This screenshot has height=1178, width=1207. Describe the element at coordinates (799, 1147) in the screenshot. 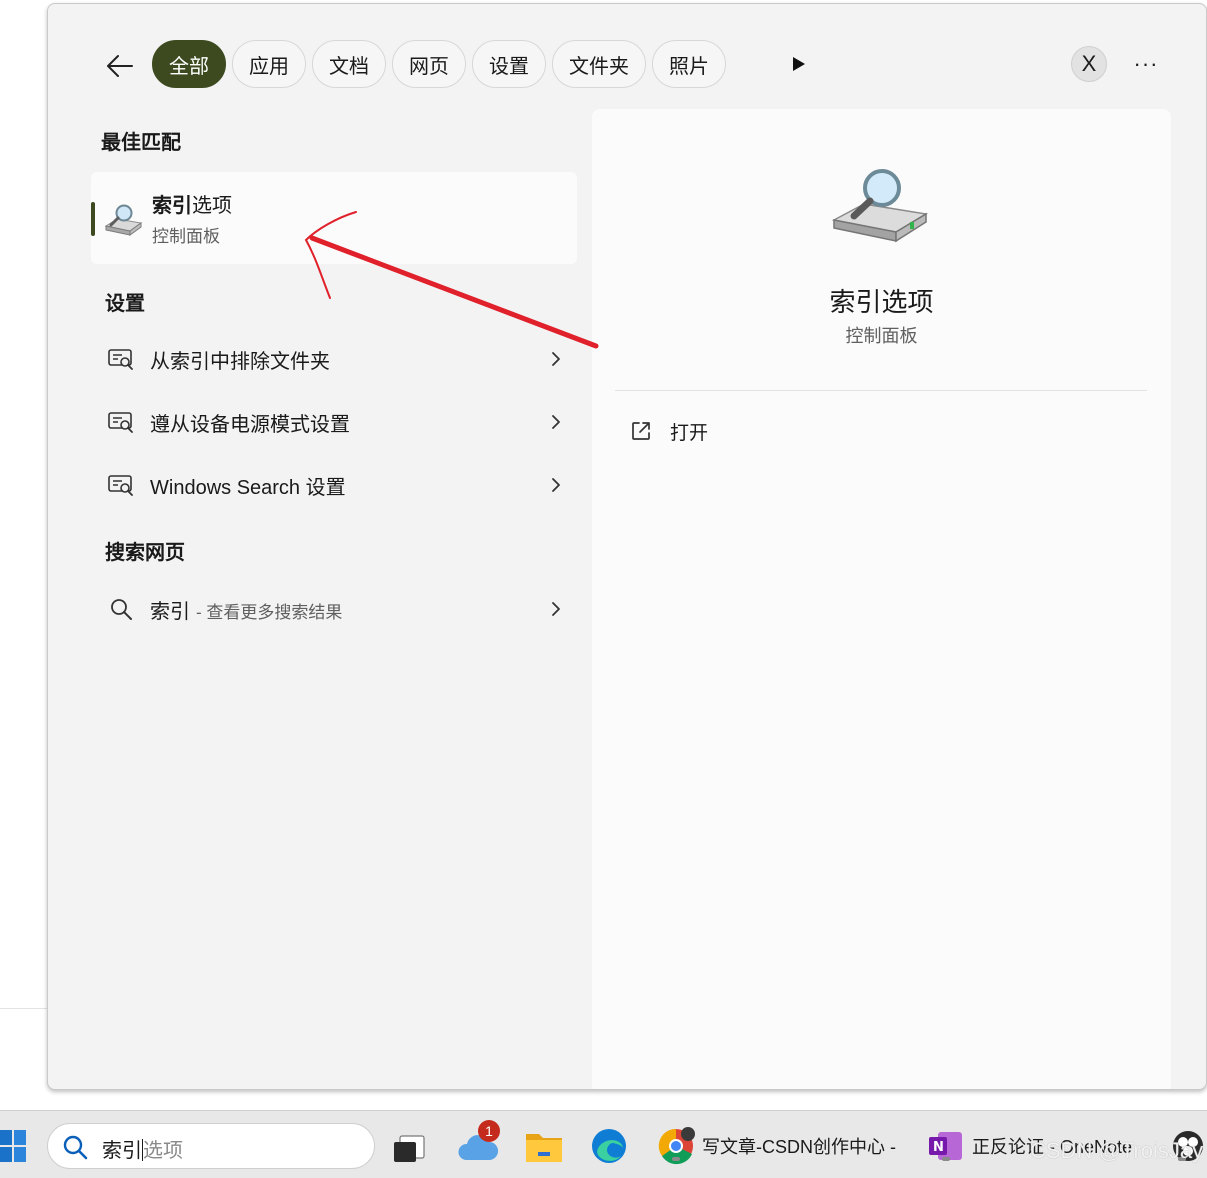

I see `chrome-window-title: 写文章-CSDN创作中心 -` at that location.